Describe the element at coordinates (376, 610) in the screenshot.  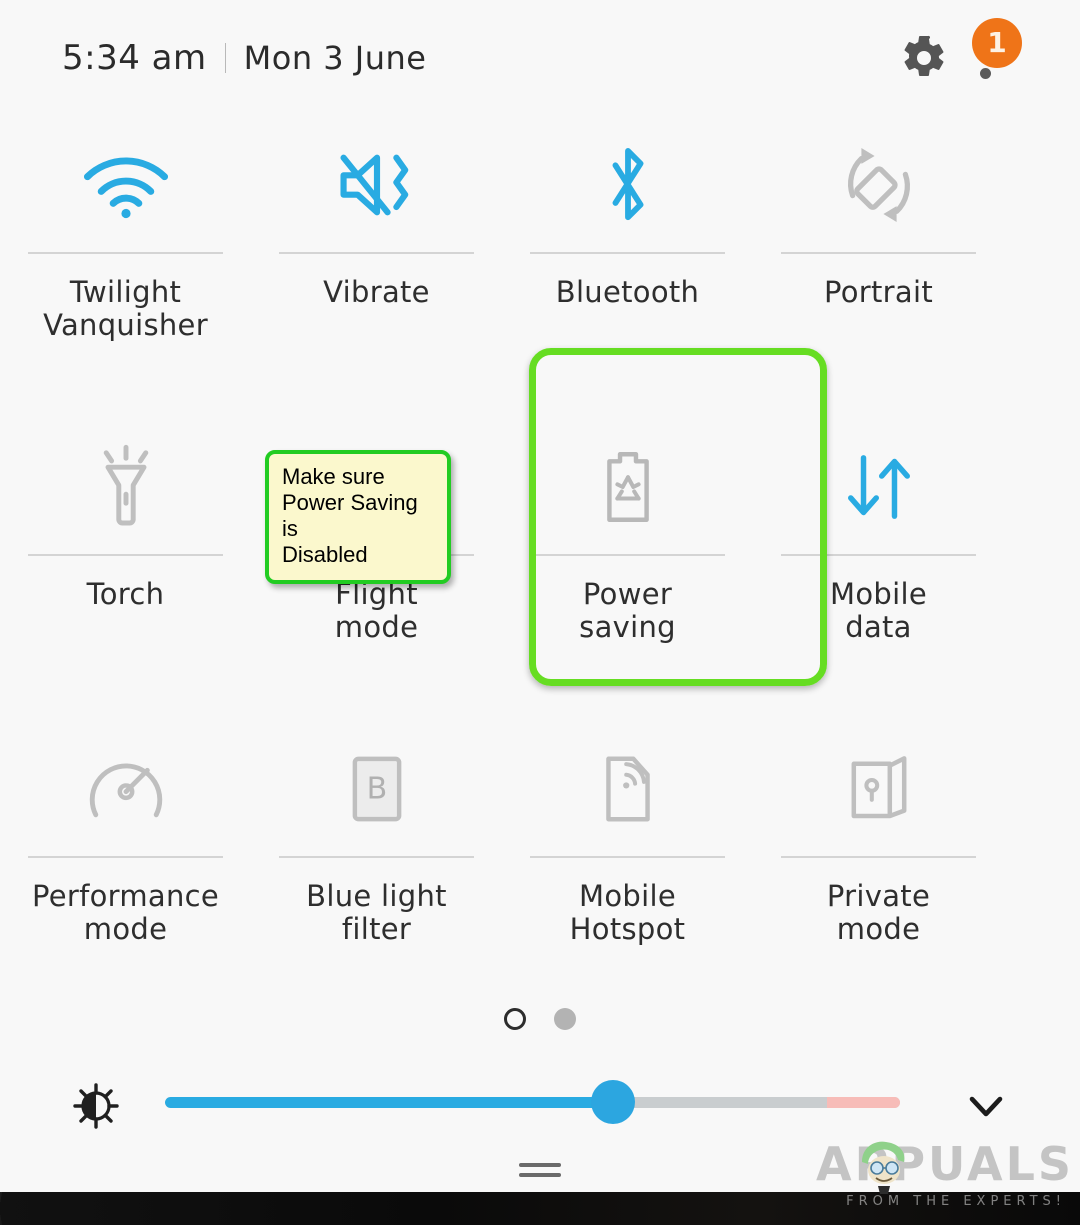
I see `tile-label: Flight mode` at that location.